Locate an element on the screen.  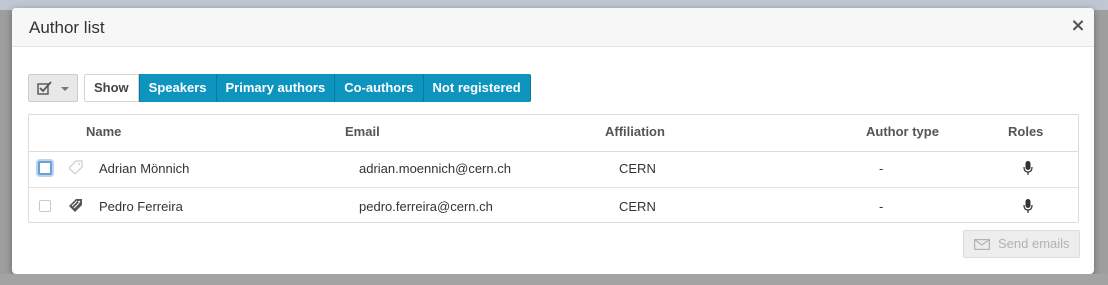
chevron-down-icon is located at coordinates (65, 89).